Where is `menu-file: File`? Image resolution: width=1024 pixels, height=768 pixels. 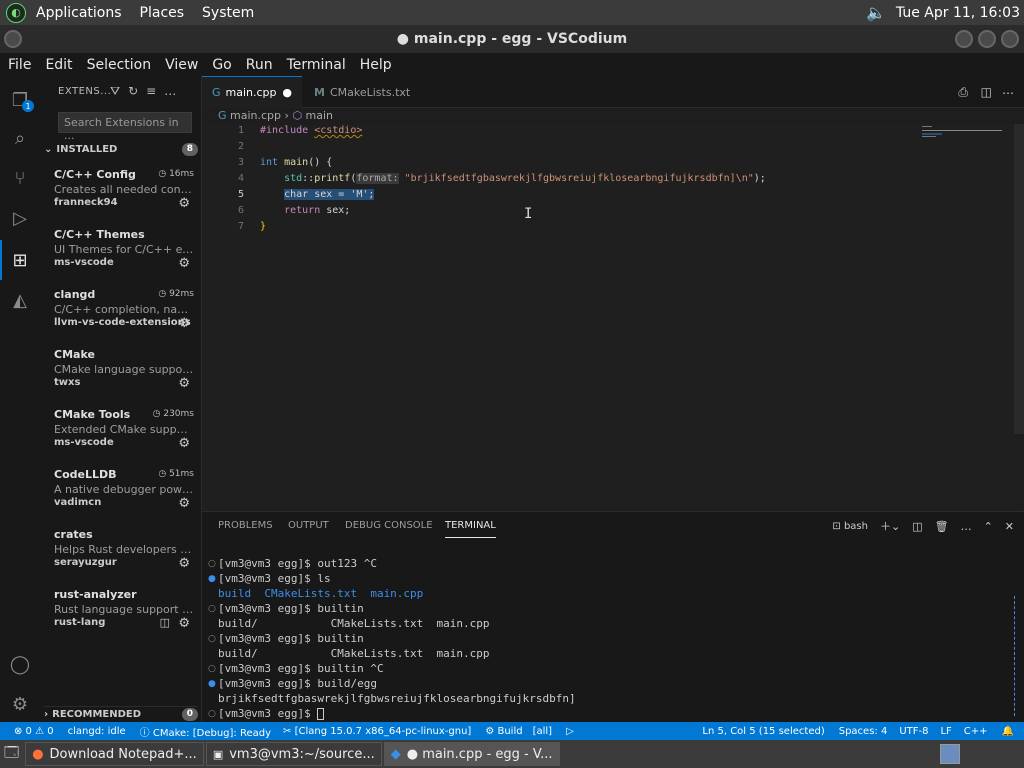
menu-file: File is located at coordinates (19, 65).